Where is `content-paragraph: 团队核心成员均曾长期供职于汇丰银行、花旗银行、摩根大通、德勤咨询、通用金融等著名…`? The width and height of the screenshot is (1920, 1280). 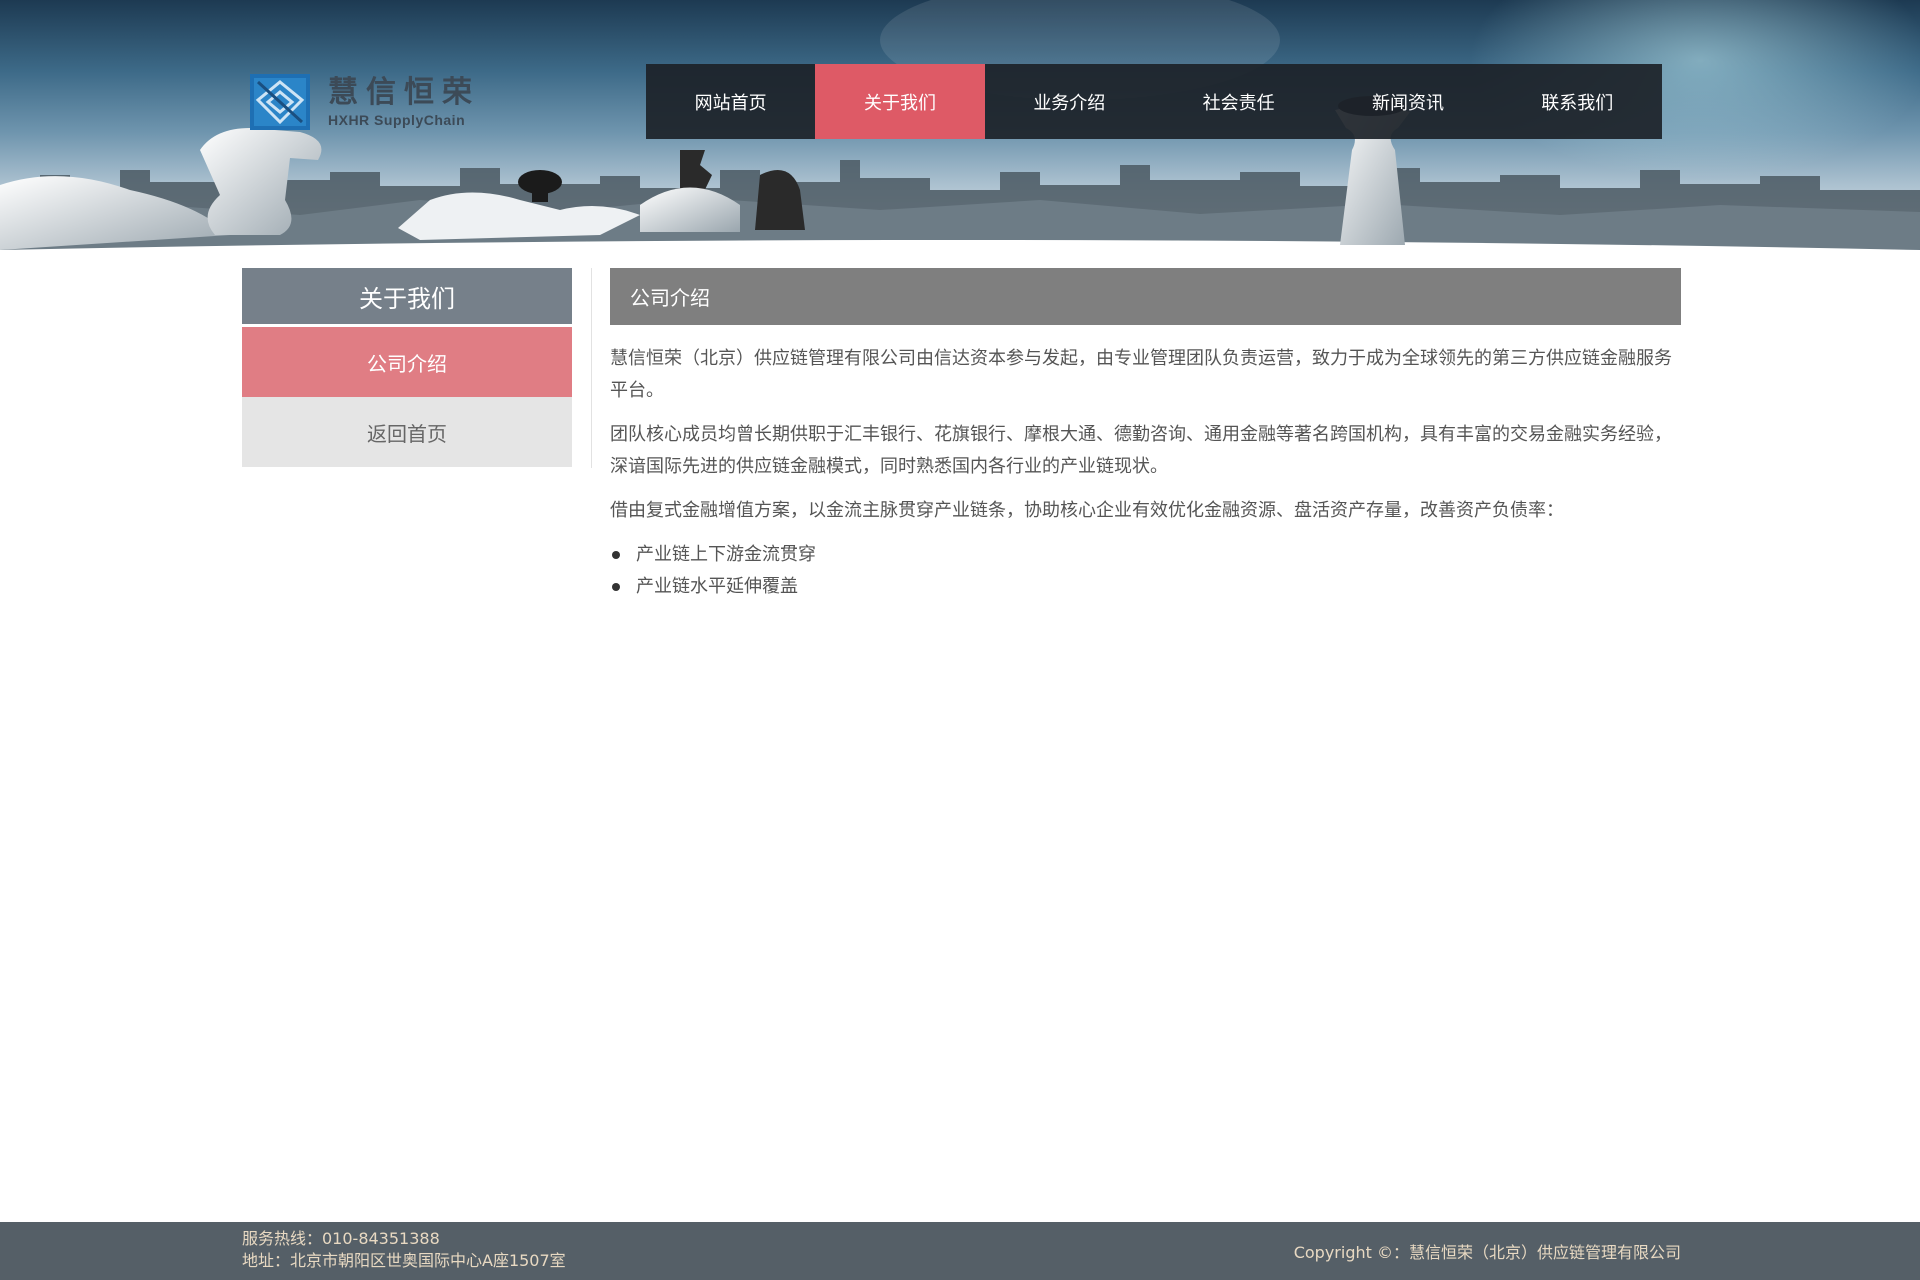 content-paragraph: 团队核心成员均曾长期供职于汇丰银行、花旗银行、摩根大通、德勤咨询、通用金融等著名… is located at coordinates (1141, 450).